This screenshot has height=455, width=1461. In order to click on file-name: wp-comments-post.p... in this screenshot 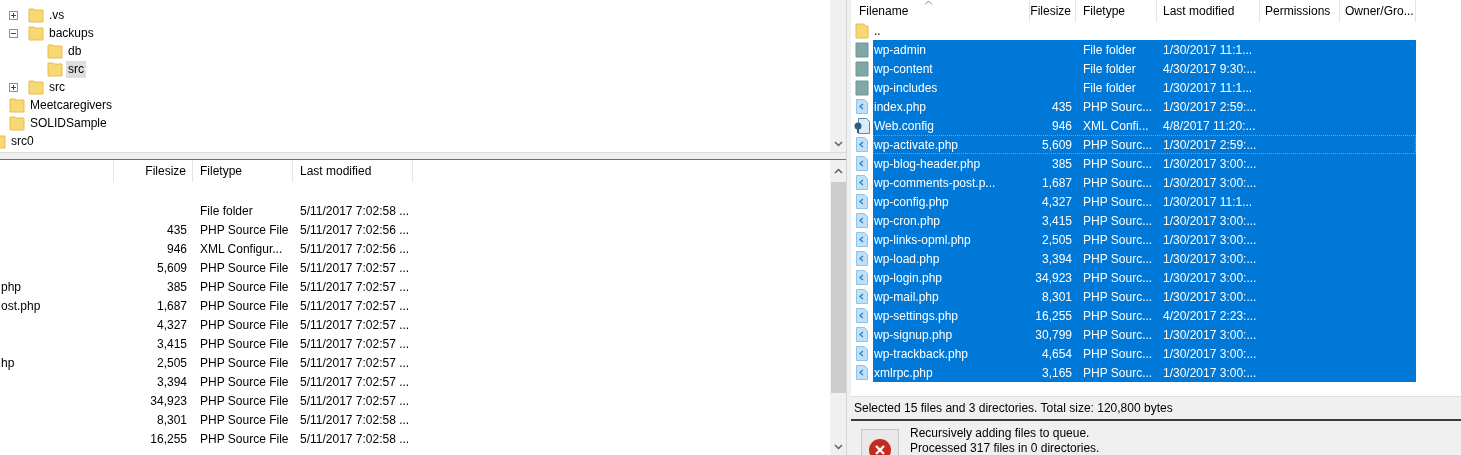, I will do `click(935, 182)`.